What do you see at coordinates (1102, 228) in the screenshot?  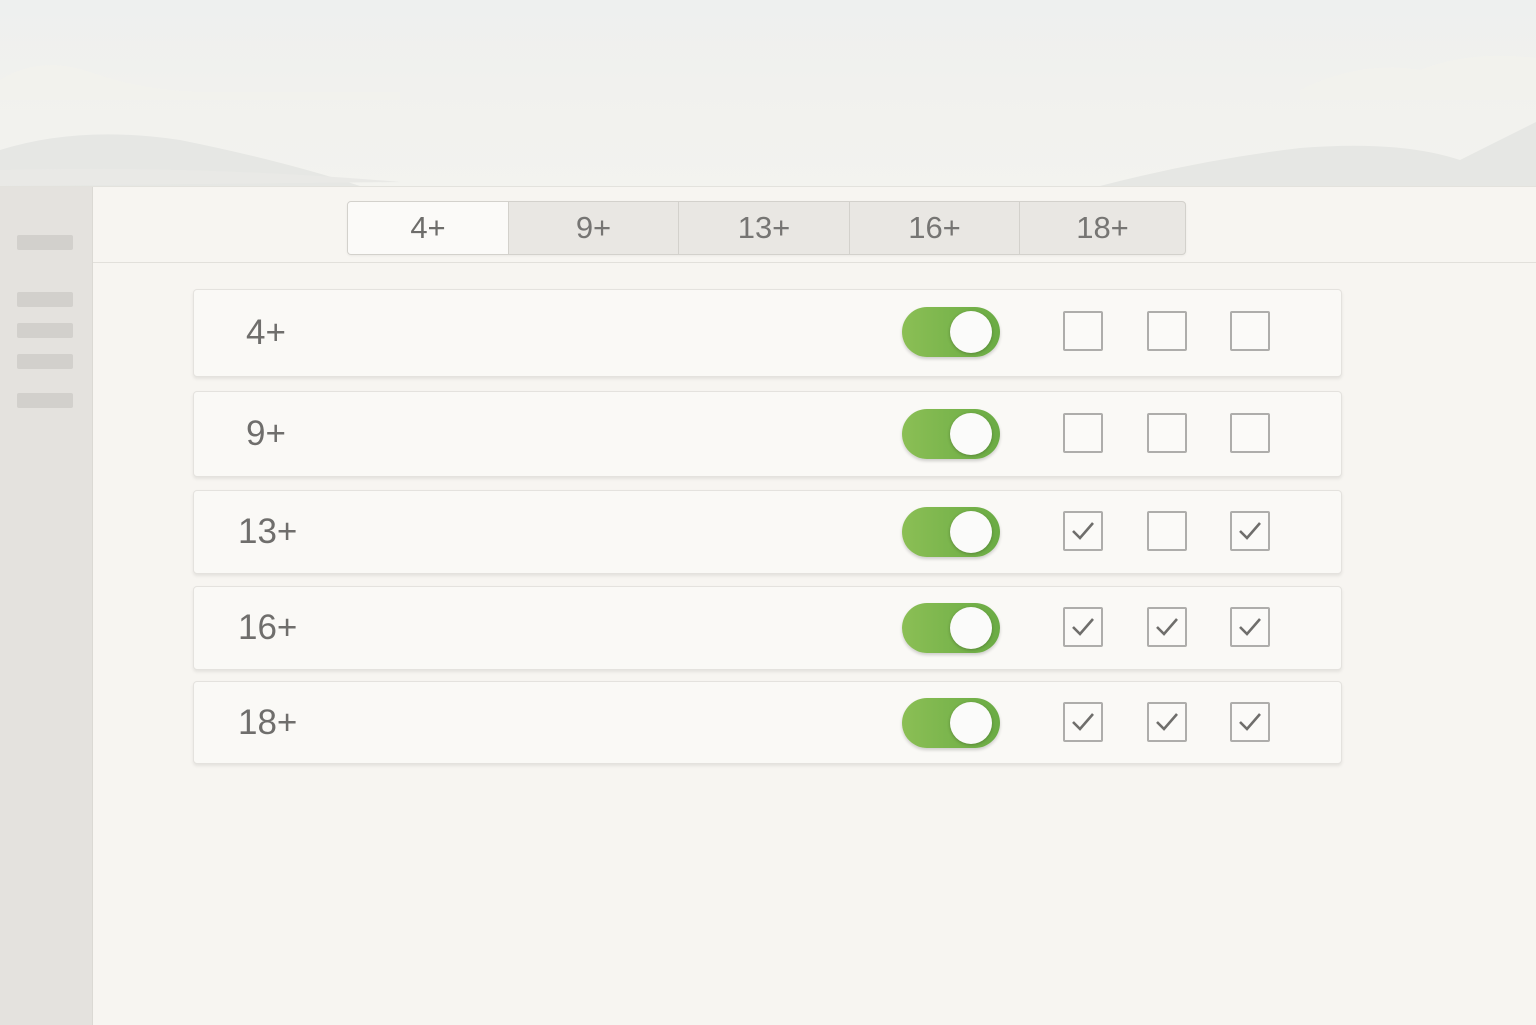 I see `tab-18-plus: 18+` at bounding box center [1102, 228].